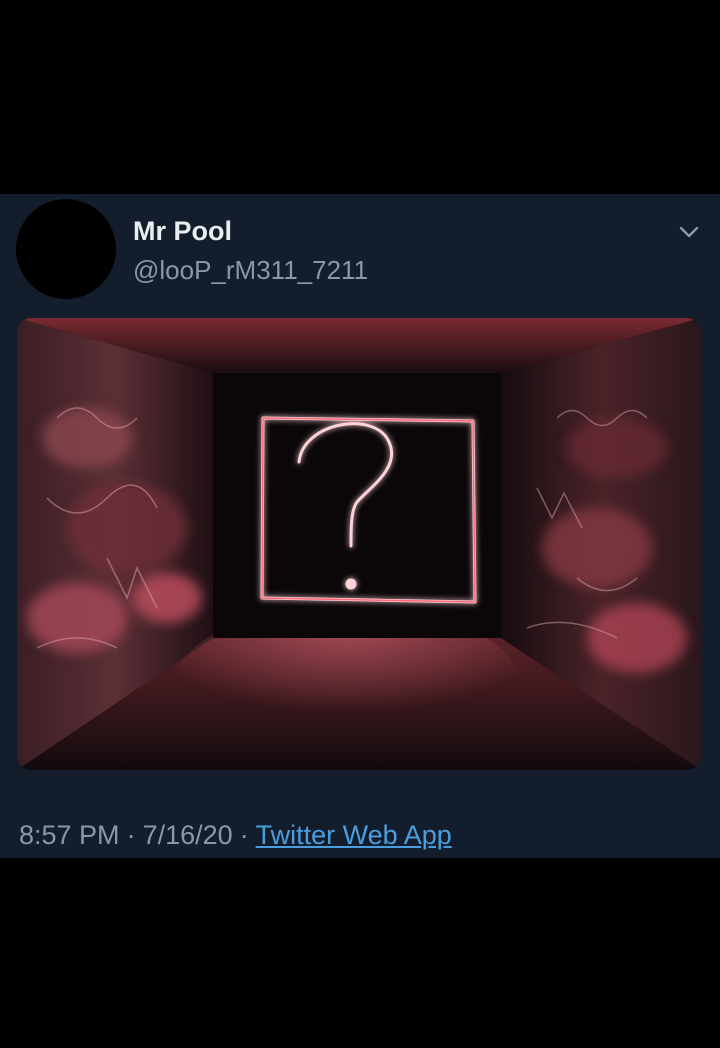 This screenshot has height=1048, width=720. I want to click on tweet-metadata: 8:57 PM · 7/16/20 · Twitter Web App, so click(235, 835).